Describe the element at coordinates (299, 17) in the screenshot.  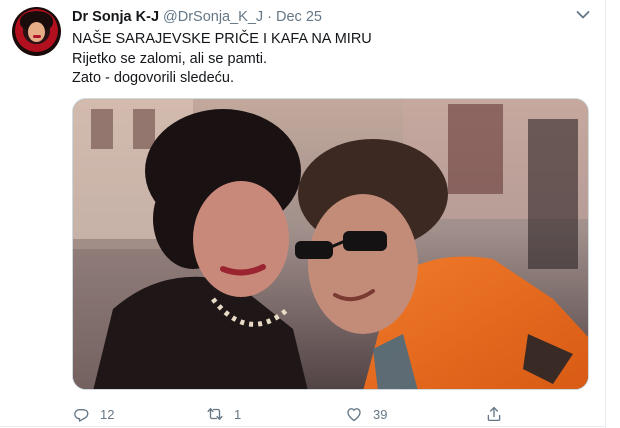
I see `tweet-date: Dec 25` at that location.